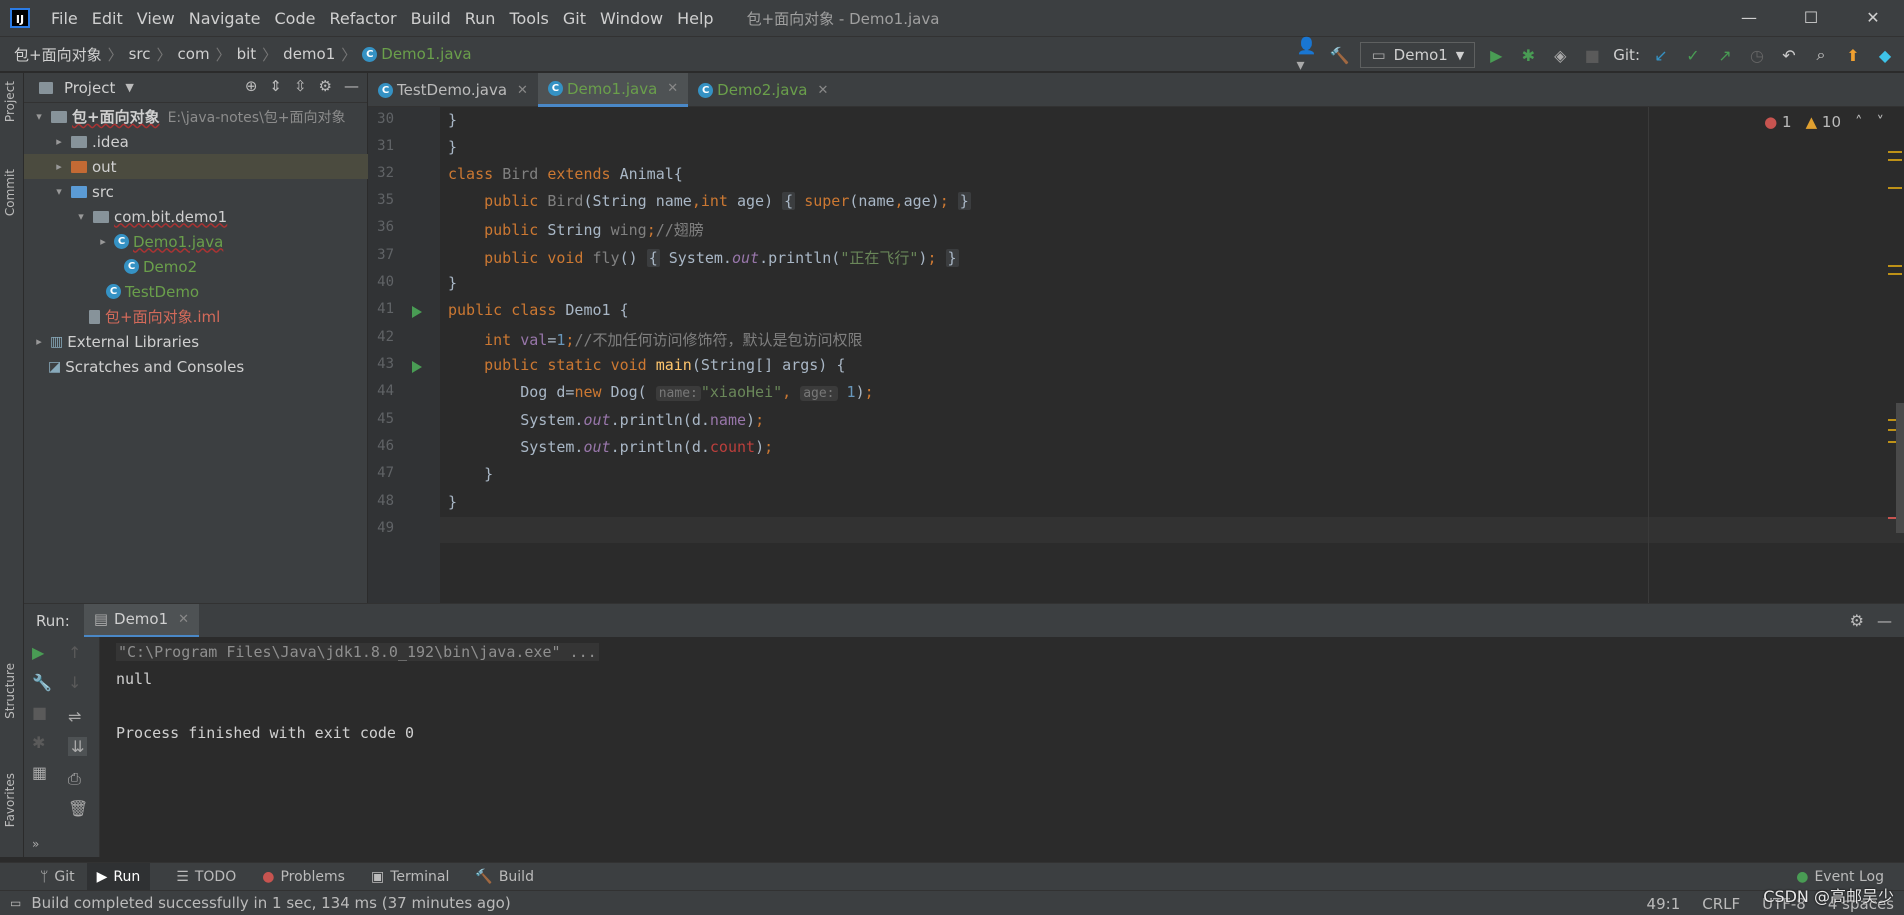 This screenshot has width=1904, height=915. What do you see at coordinates (1721, 904) in the screenshot?
I see `line-separator: CRLF` at bounding box center [1721, 904].